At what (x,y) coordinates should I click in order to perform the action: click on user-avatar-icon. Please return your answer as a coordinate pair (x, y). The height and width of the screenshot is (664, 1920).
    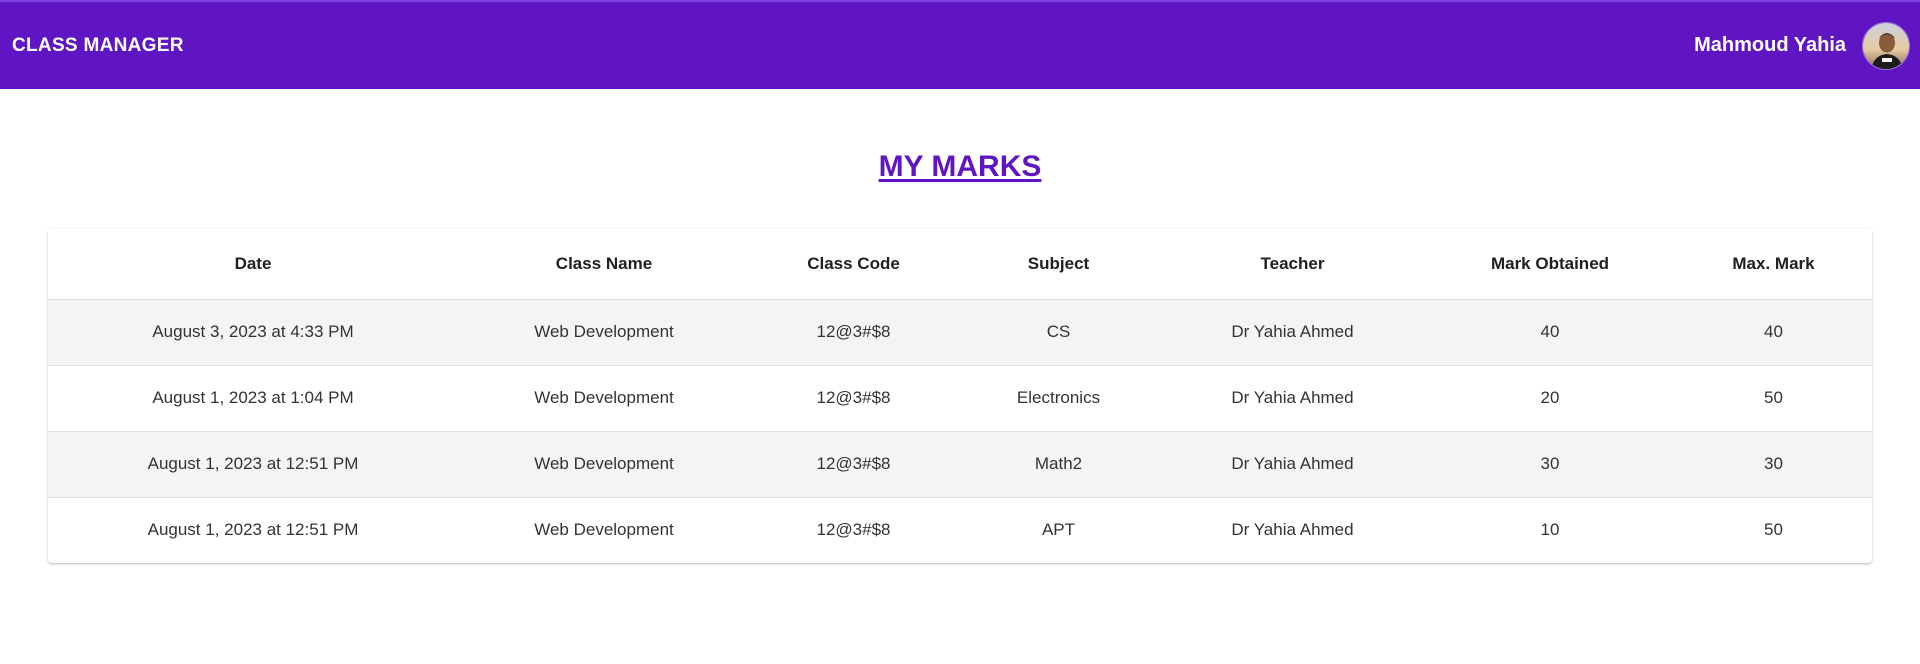
    Looking at the image, I should click on (1886, 45).